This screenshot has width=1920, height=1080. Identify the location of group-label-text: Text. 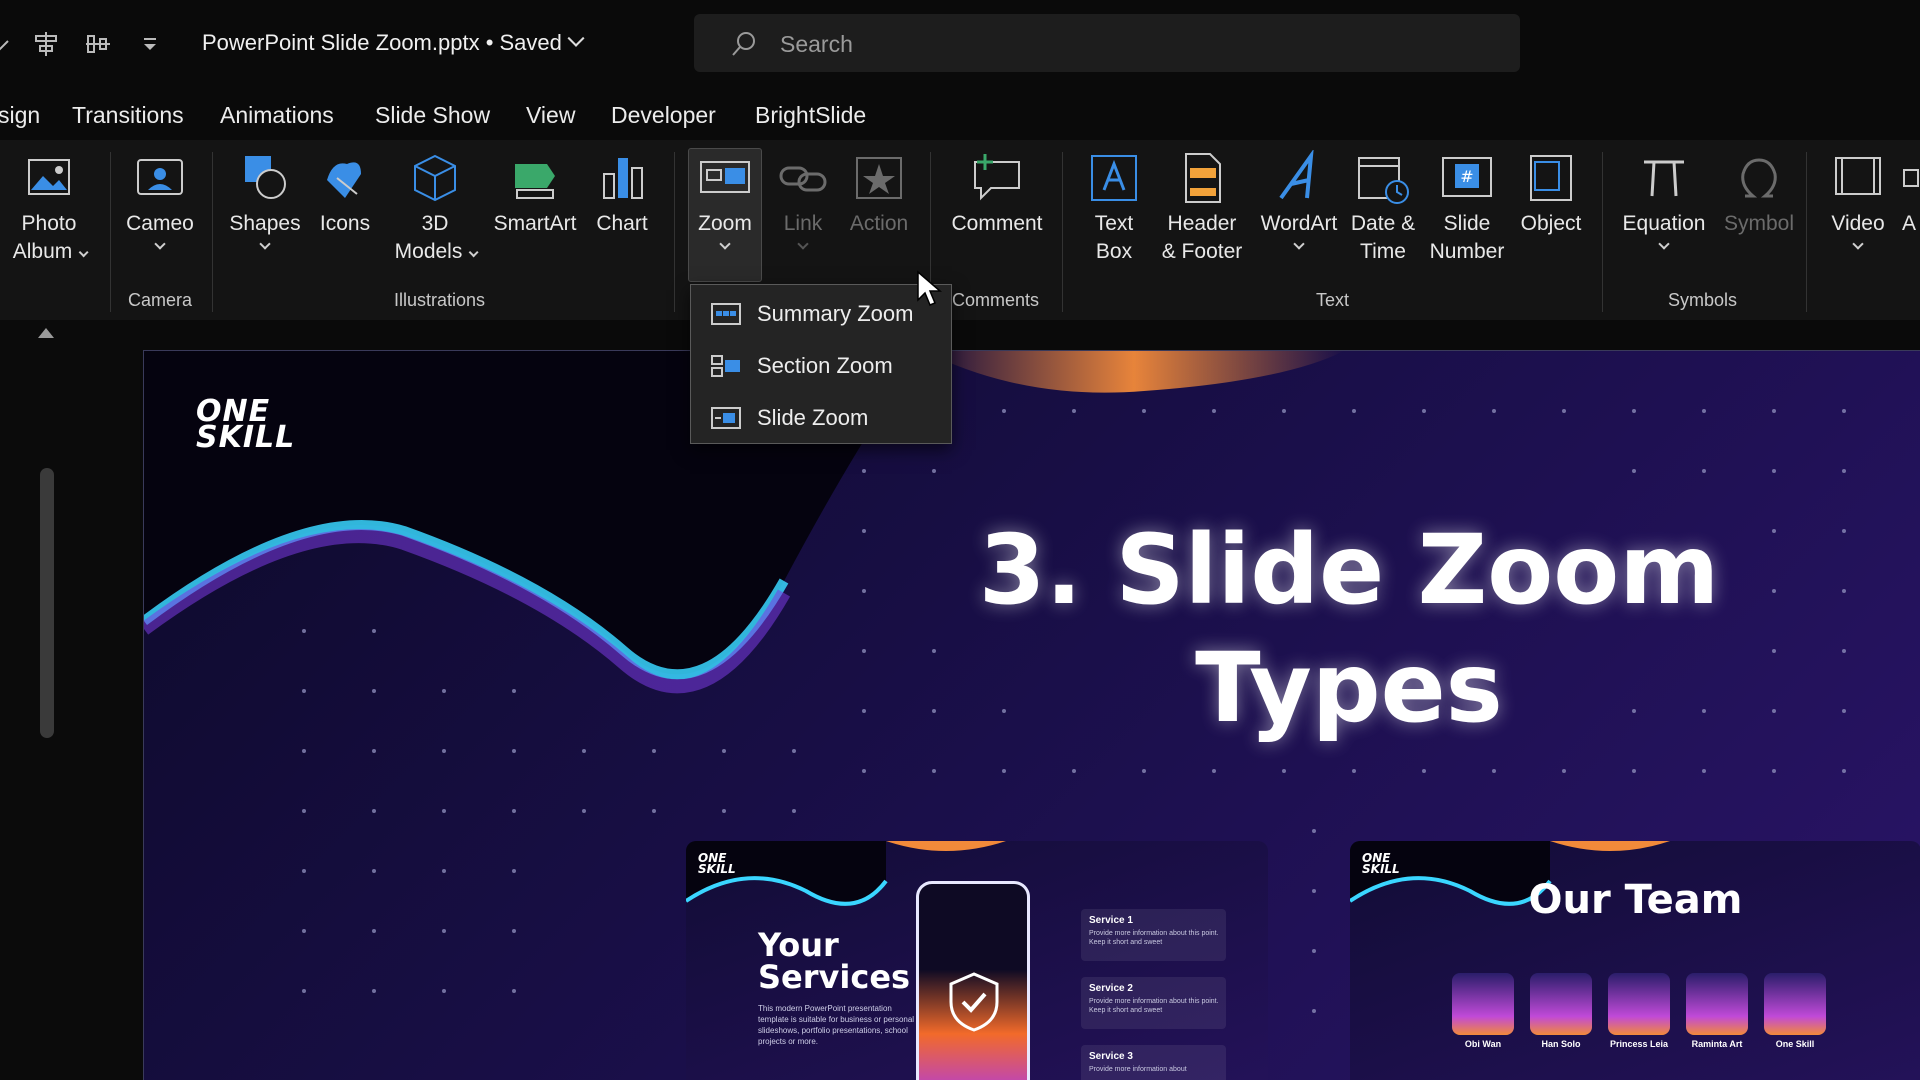
(1333, 300).